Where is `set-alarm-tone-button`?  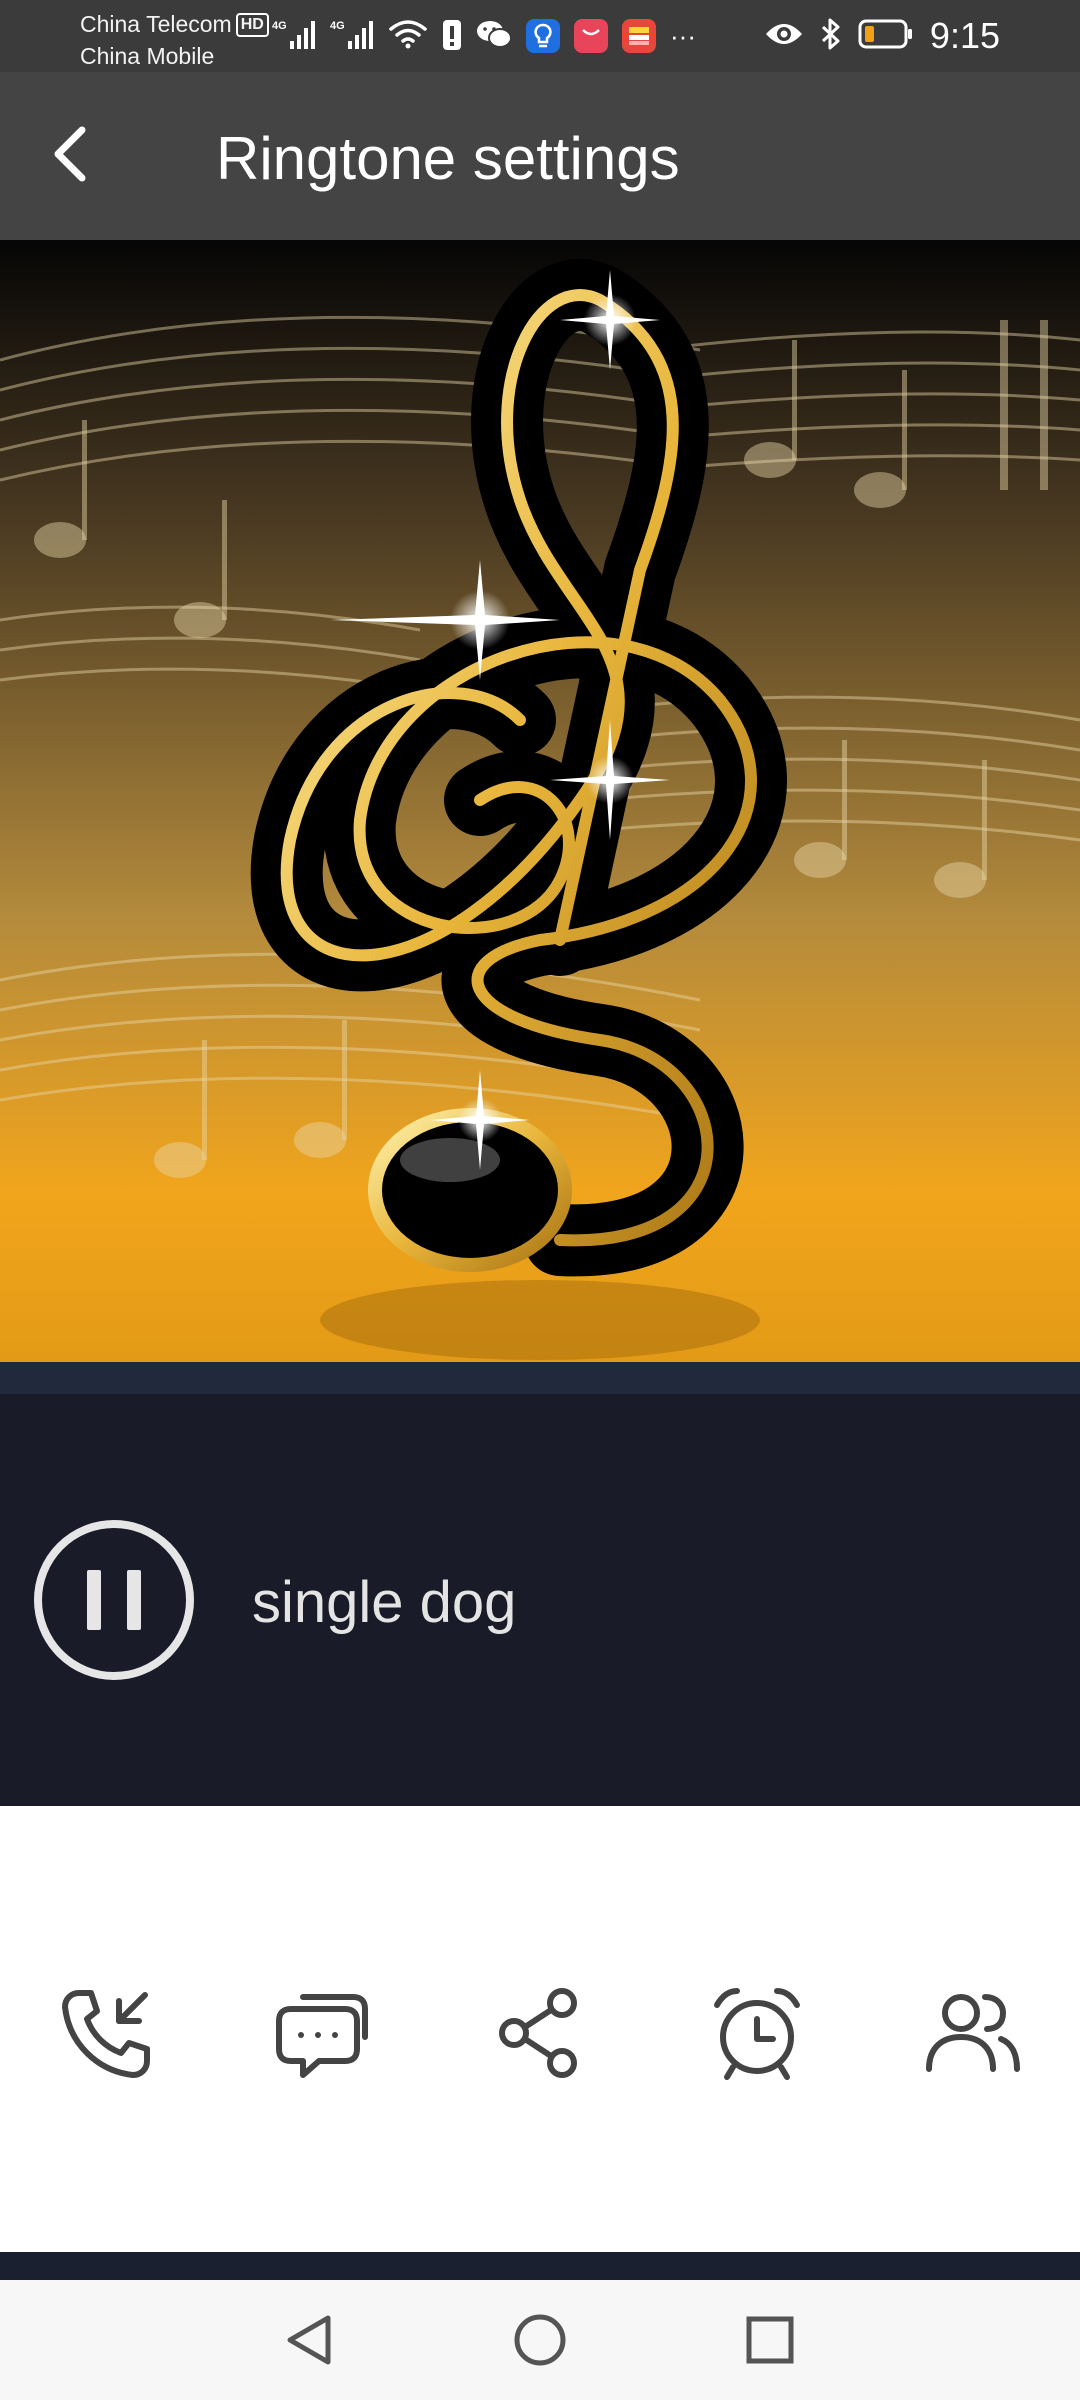
set-alarm-tone-button is located at coordinates (757, 2033).